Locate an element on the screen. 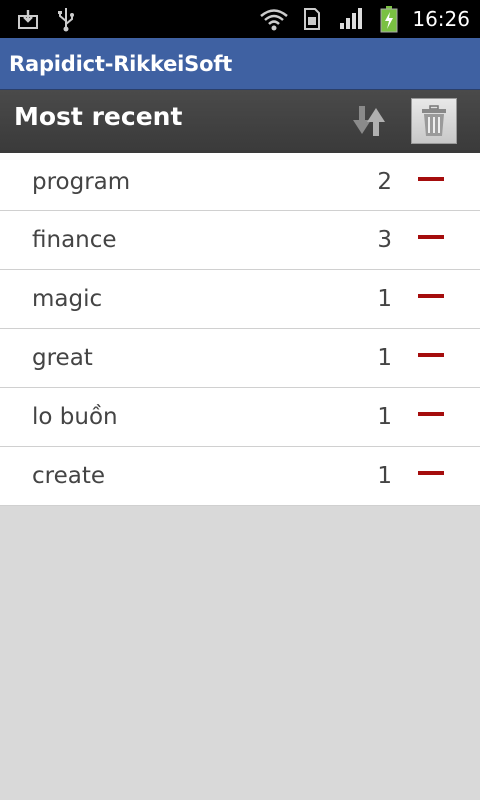 Image resolution: width=480 pixels, height=800 pixels. history-word: lo buồn is located at coordinates (75, 417).